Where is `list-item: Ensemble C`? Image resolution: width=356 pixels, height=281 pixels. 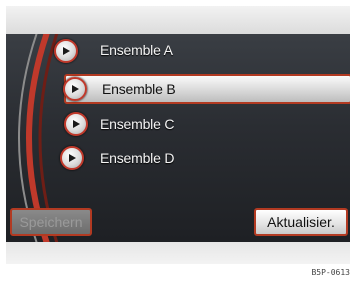
list-item: Ensemble C is located at coordinates (204, 124).